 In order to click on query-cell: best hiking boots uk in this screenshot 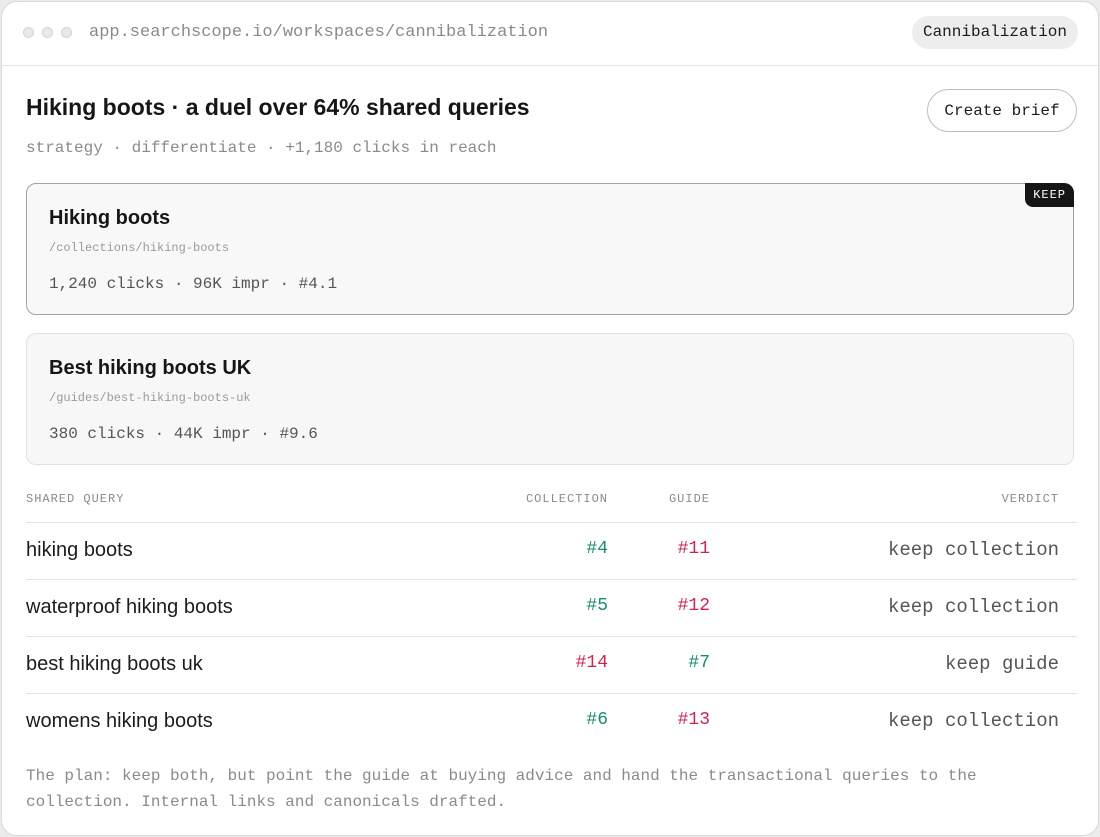, I will do `click(114, 664)`.